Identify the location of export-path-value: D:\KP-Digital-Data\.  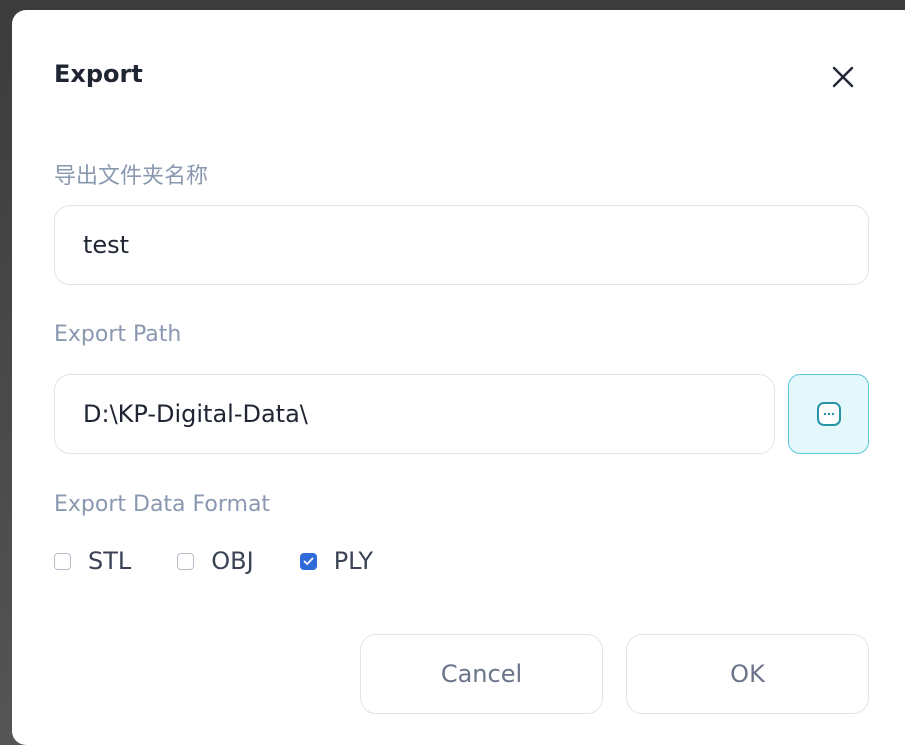
(195, 414).